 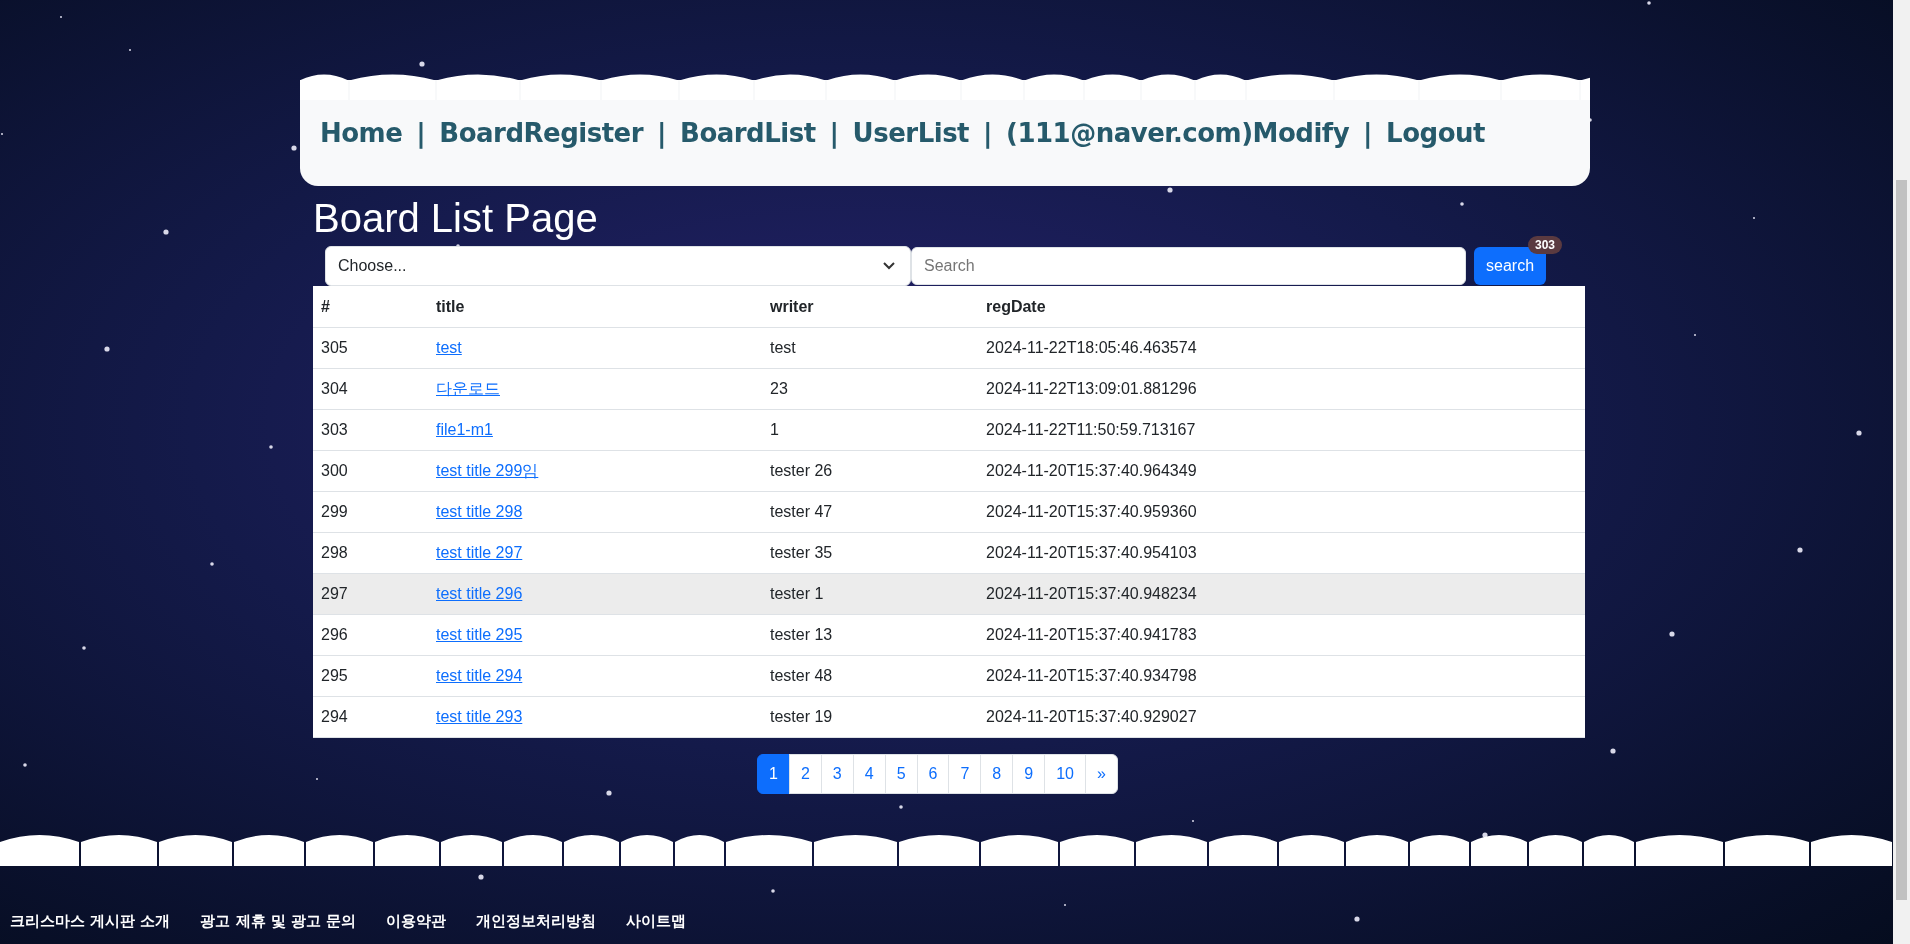 I want to click on nav-link: UserList, so click(x=911, y=133).